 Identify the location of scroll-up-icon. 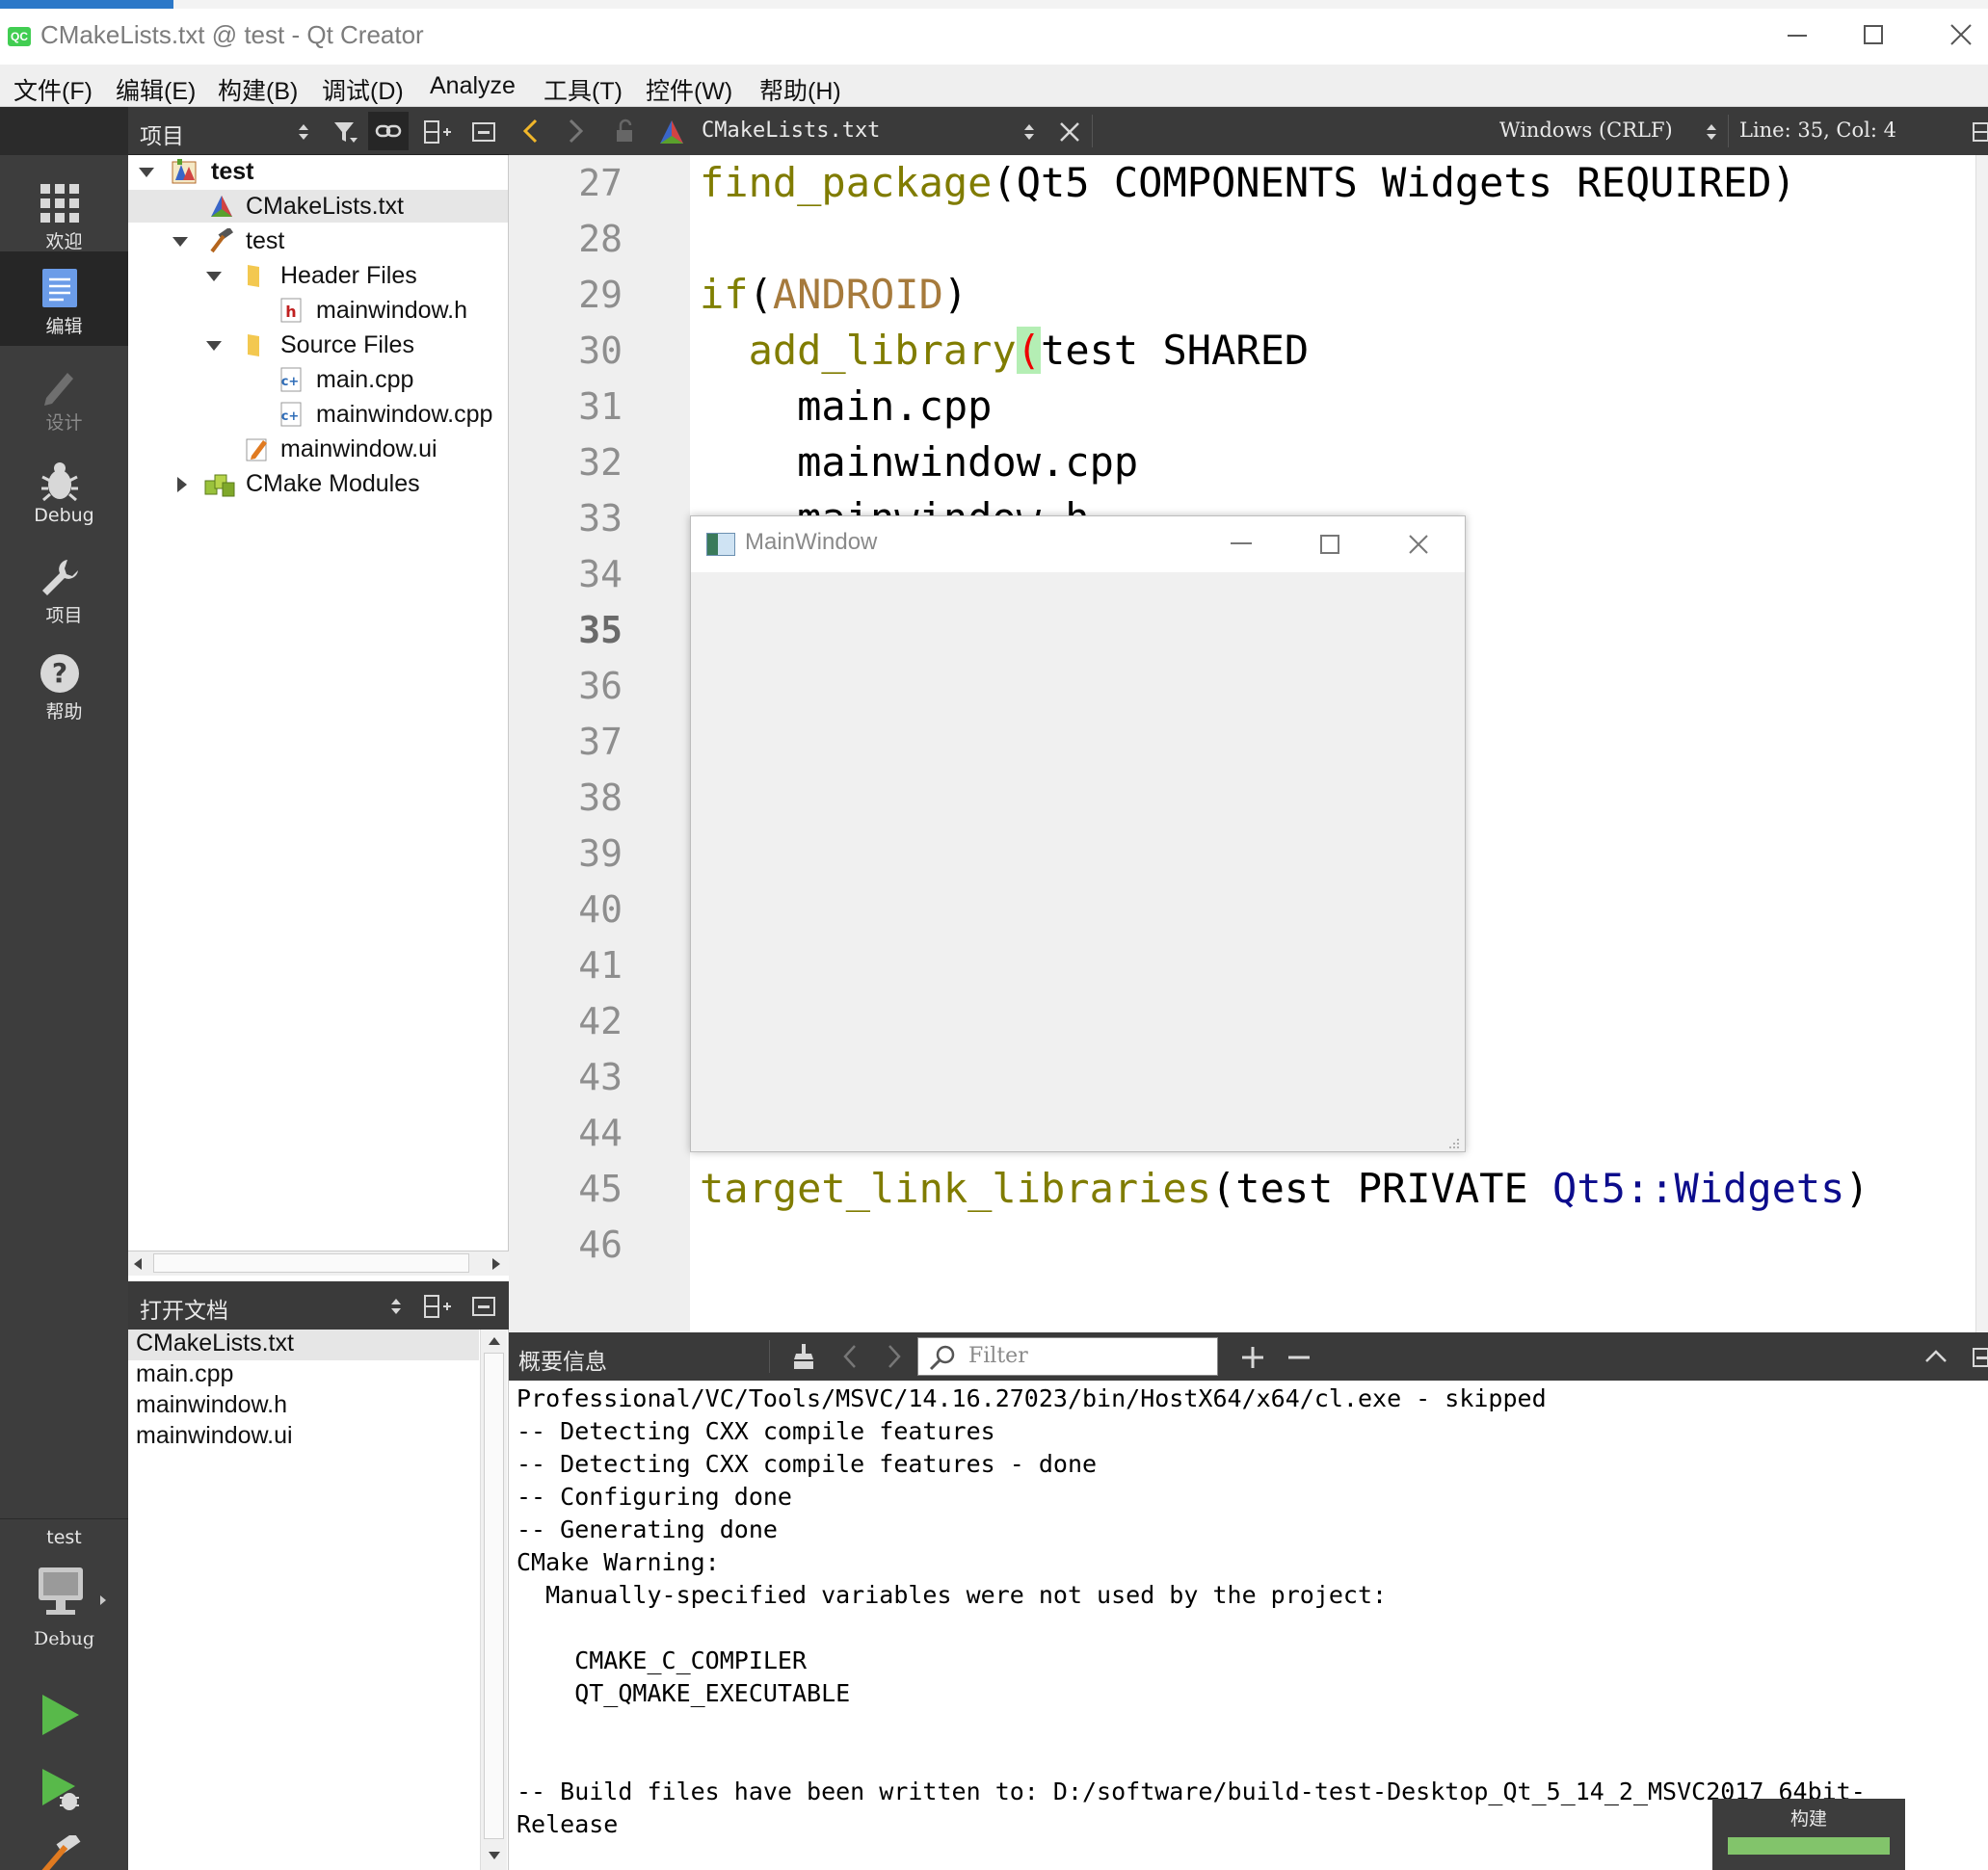
(494, 1341).